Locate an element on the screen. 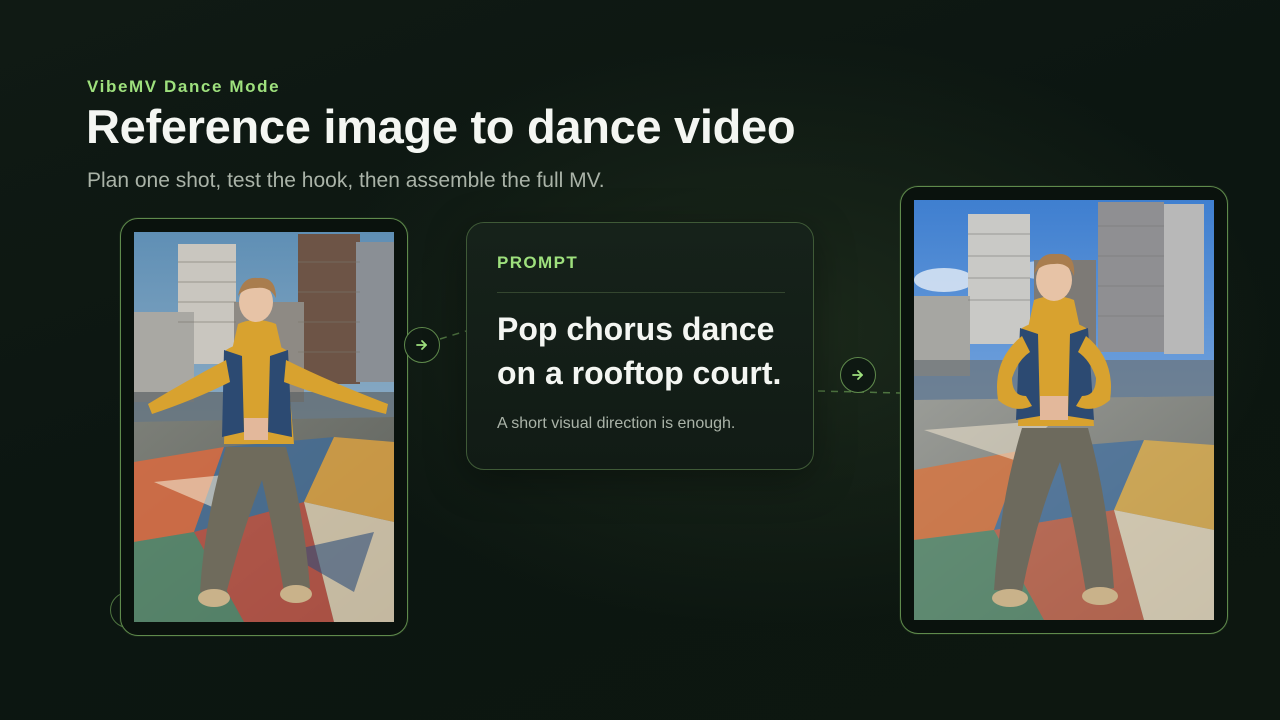  page-title: Reference image to dance video is located at coordinates (441, 126).